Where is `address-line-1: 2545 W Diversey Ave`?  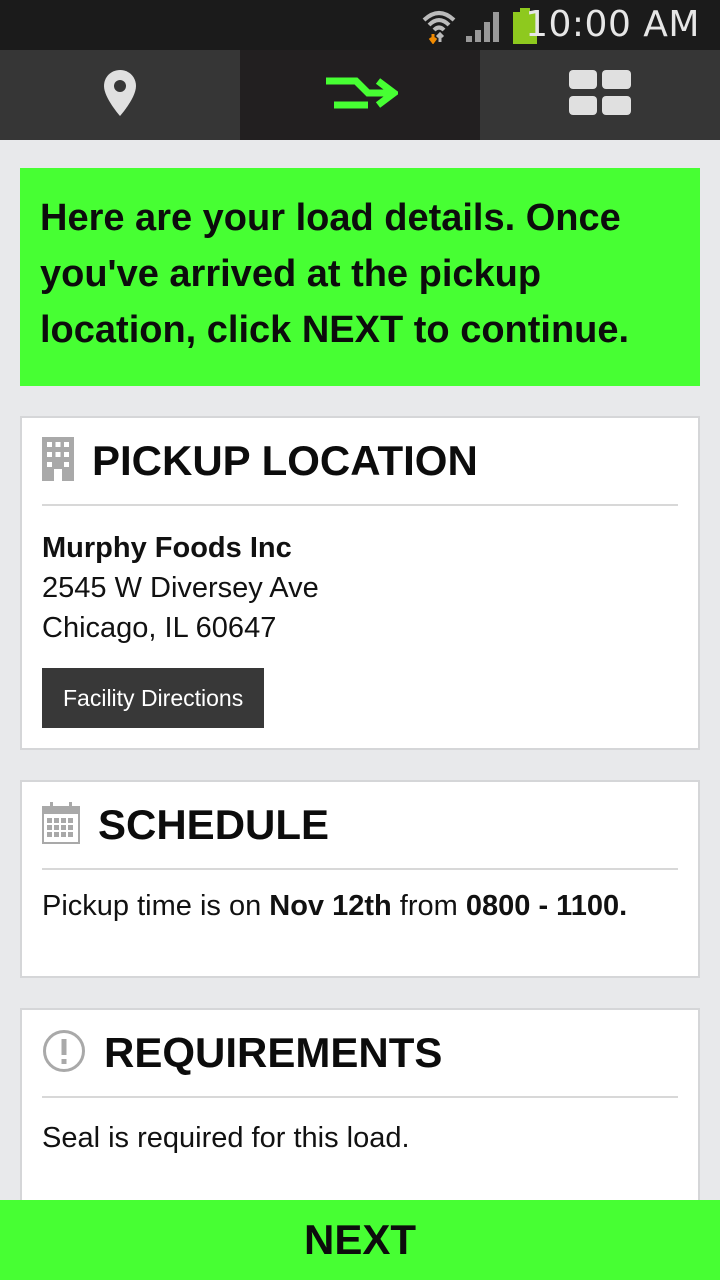 address-line-1: 2545 W Diversey Ave is located at coordinates (180, 588).